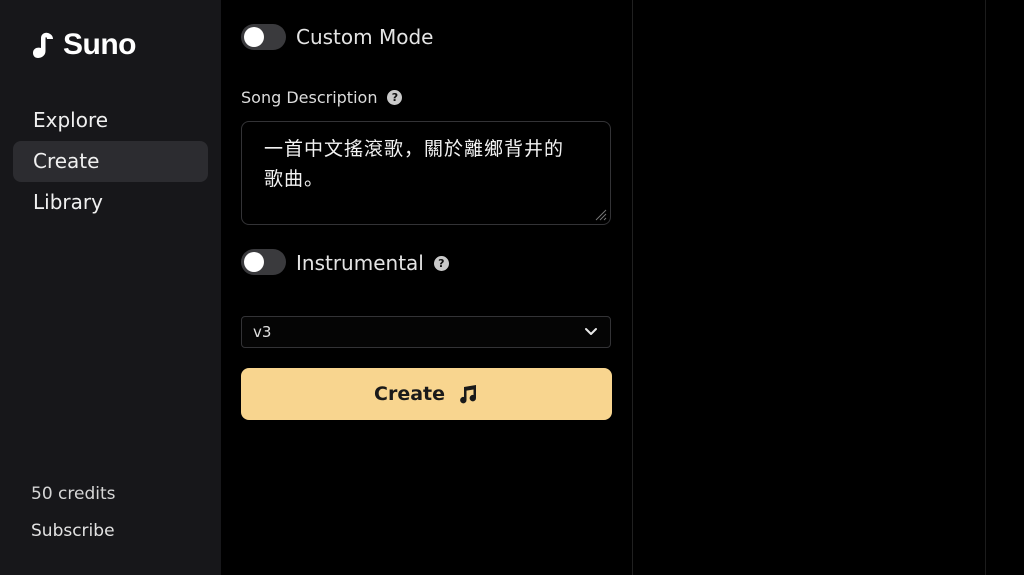 Image resolution: width=1024 pixels, height=575 pixels. Describe the element at coordinates (262, 332) in the screenshot. I see `model-version-value: v3` at that location.